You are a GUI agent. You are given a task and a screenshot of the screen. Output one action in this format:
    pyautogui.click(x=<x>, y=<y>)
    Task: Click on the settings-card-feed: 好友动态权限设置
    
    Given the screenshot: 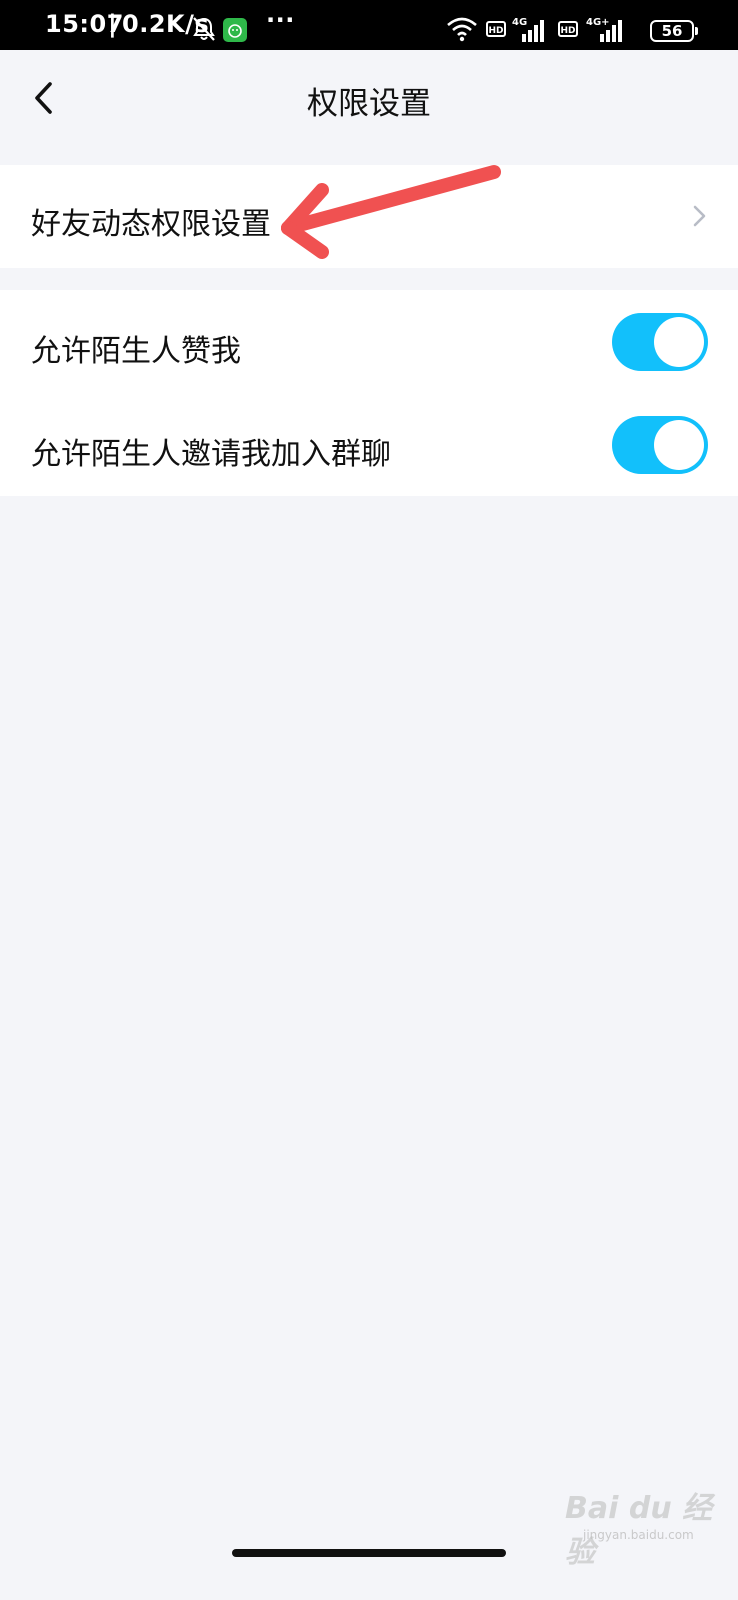 What is the action you would take?
    pyautogui.click(x=369, y=216)
    